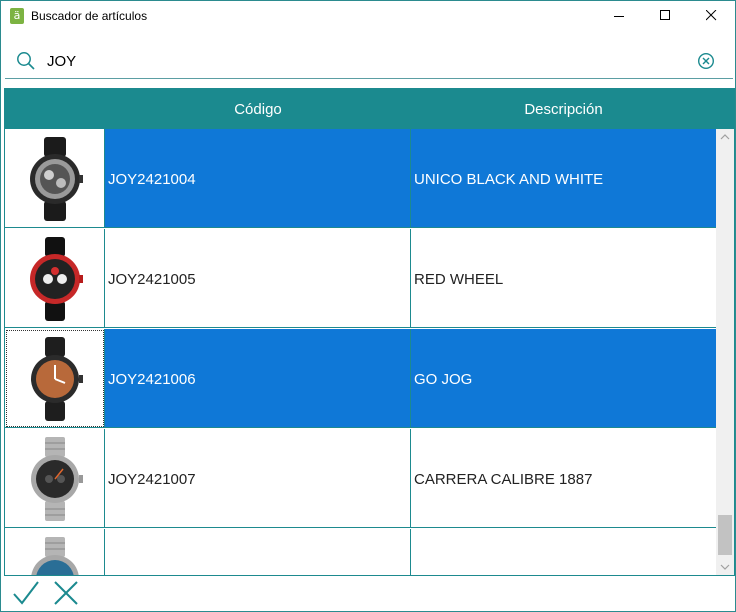 Image resolution: width=736 pixels, height=612 pixels. Describe the element at coordinates (17, 16) in the screenshot. I see `app-icon: ä` at that location.